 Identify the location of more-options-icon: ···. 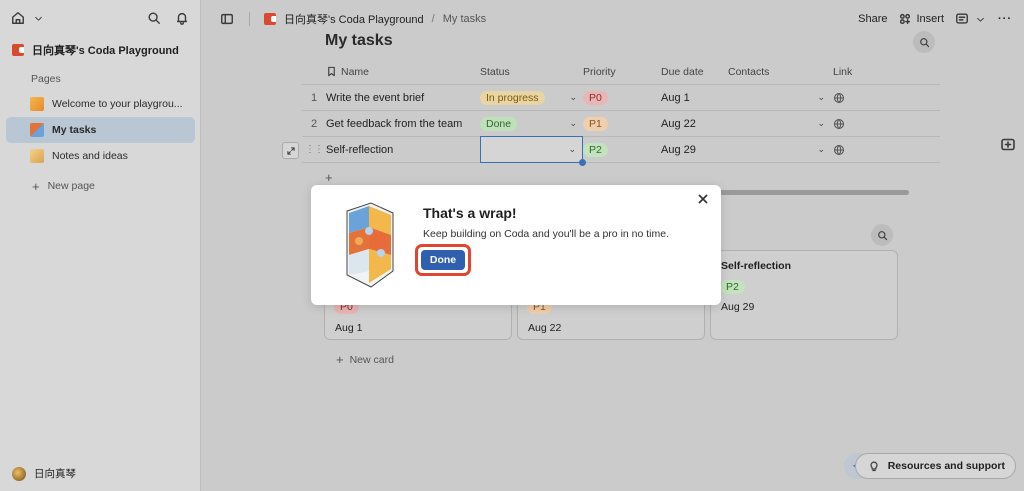
(1005, 19).